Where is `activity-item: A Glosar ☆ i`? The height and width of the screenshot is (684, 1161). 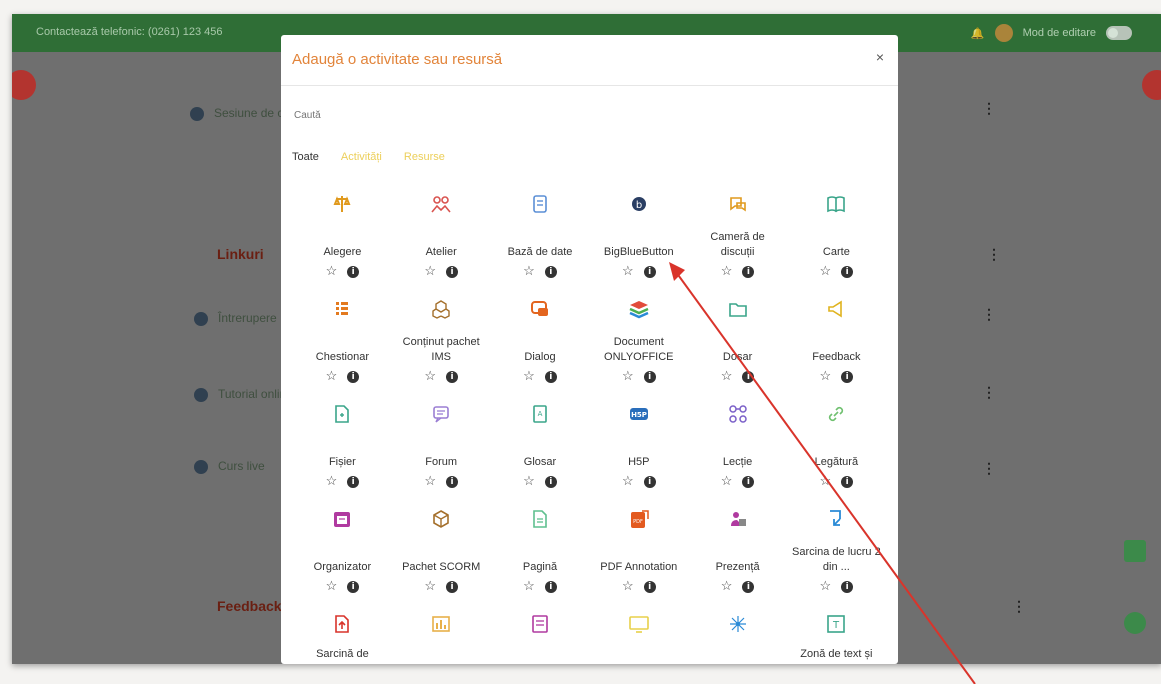
activity-item: A Glosar ☆ i is located at coordinates (540, 449).